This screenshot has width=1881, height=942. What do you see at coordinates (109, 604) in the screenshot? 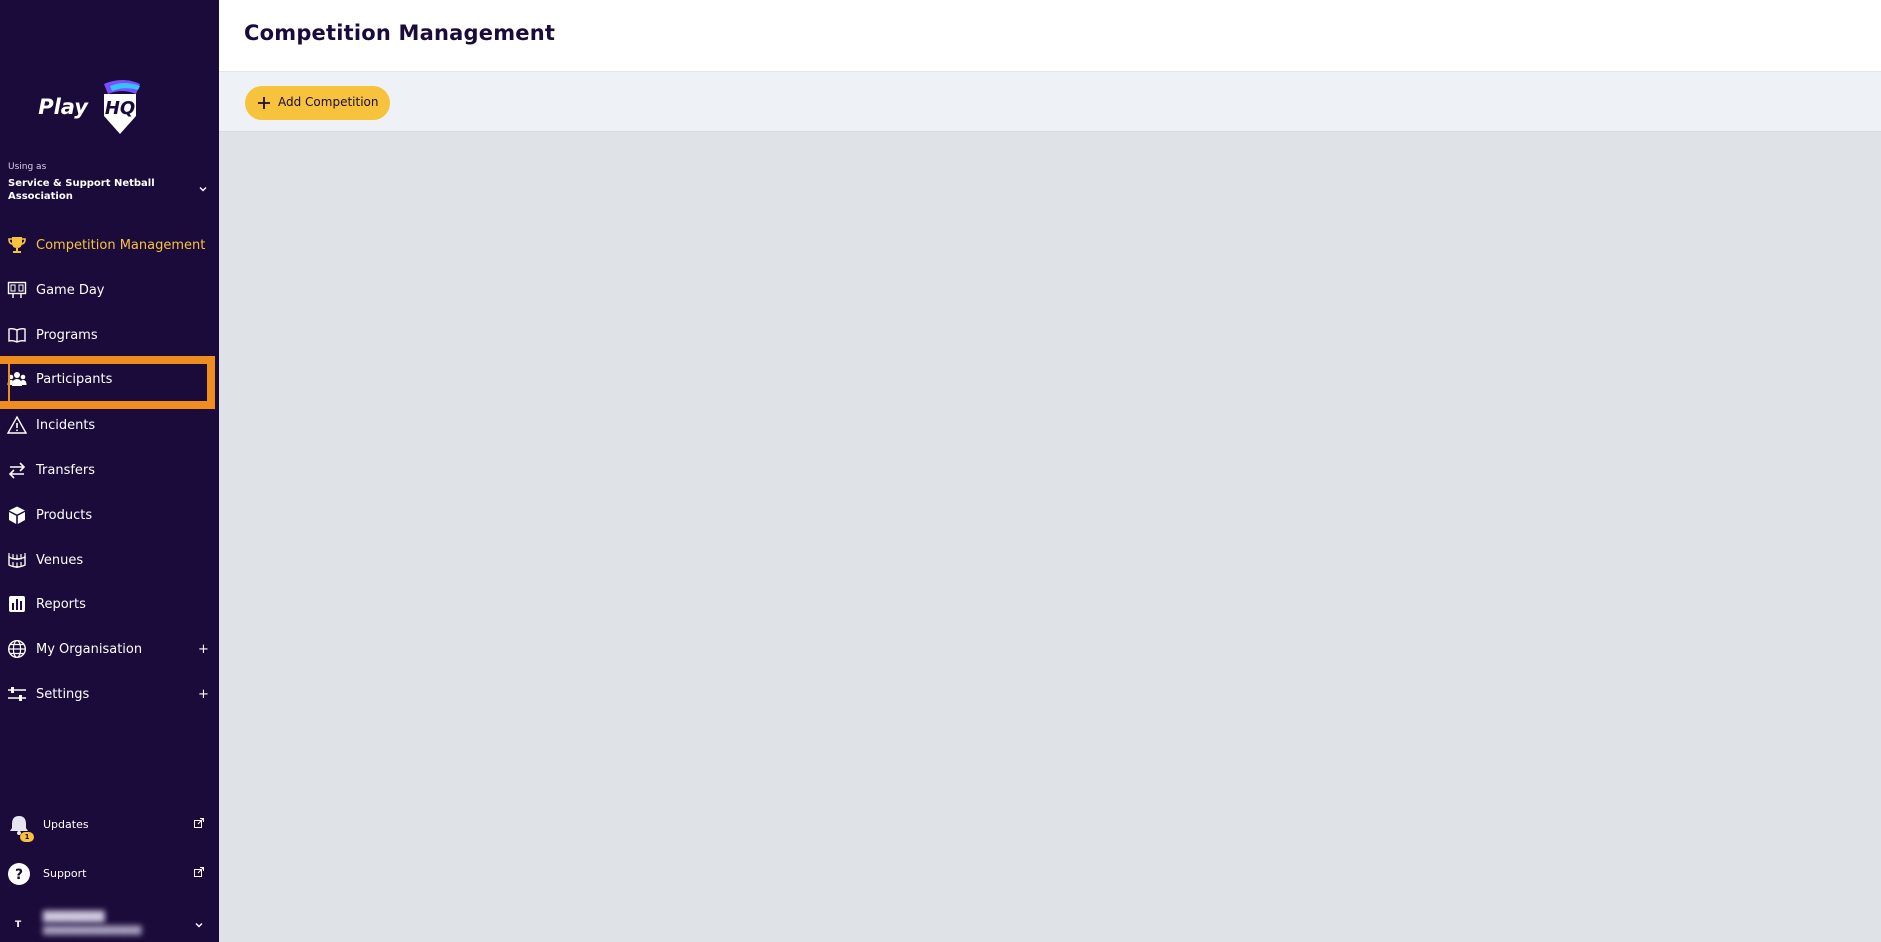
I see `sidebar-item-reports: Reports` at bounding box center [109, 604].